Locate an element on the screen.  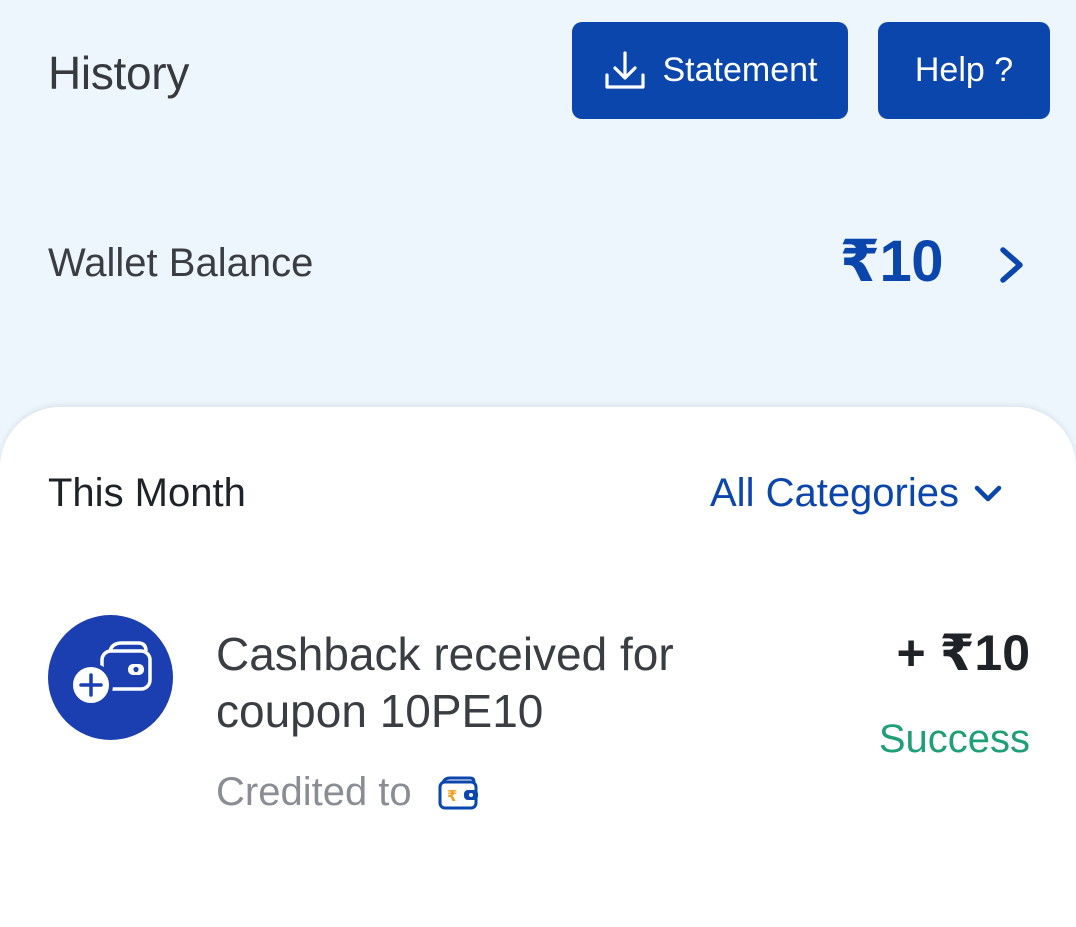
transaction-credited-to: Credited to ₹ is located at coordinates (348, 792).